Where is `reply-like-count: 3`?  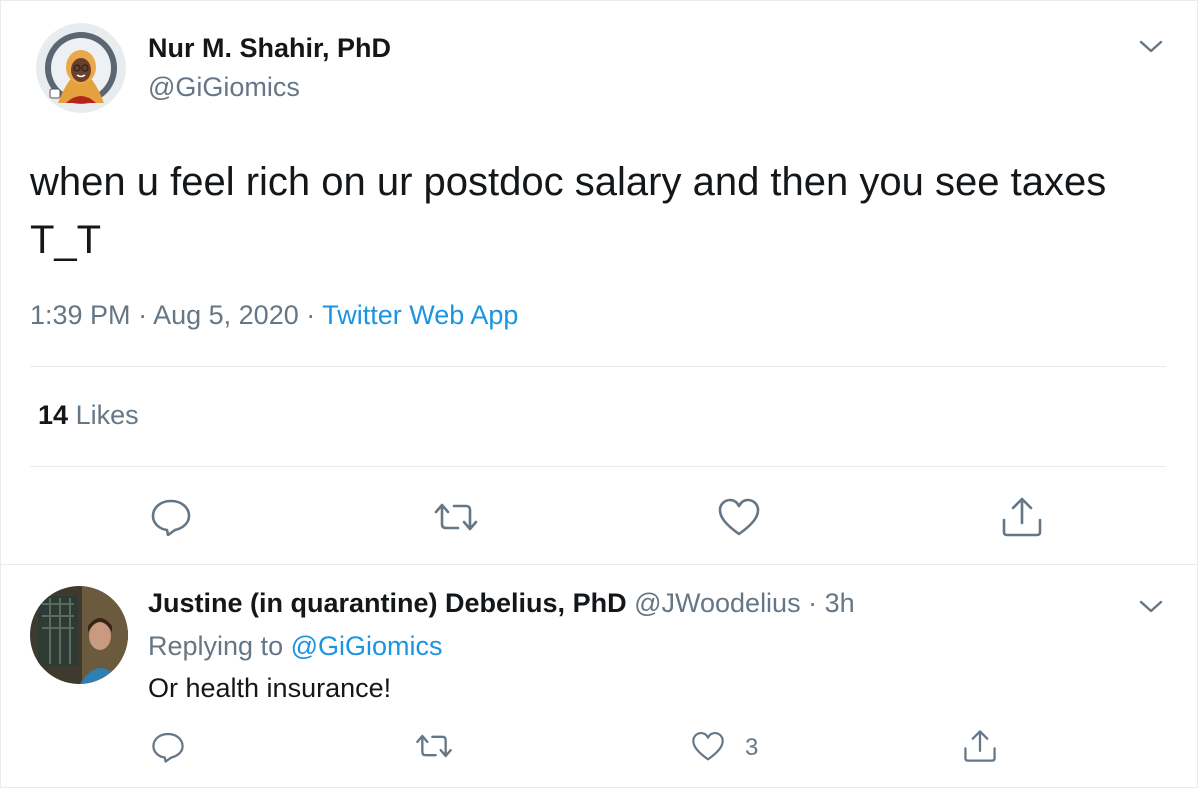 reply-like-count: 3 is located at coordinates (752, 747).